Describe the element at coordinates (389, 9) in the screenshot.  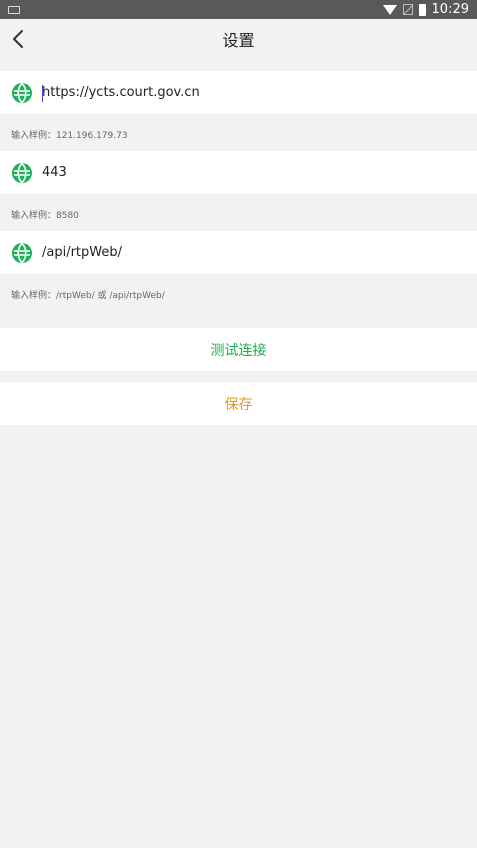
I see `wifi-icon` at that location.